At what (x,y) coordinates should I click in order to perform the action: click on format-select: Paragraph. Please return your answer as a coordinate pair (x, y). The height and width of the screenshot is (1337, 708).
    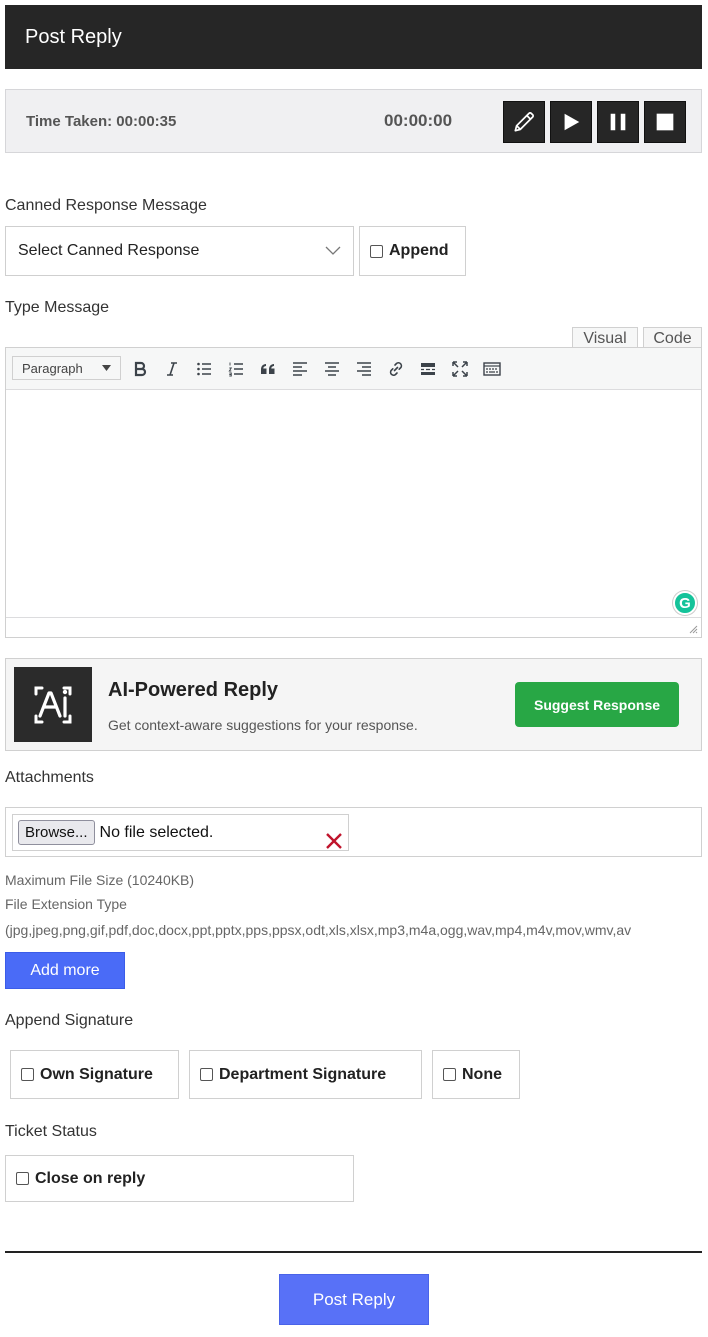
    Looking at the image, I should click on (66, 368).